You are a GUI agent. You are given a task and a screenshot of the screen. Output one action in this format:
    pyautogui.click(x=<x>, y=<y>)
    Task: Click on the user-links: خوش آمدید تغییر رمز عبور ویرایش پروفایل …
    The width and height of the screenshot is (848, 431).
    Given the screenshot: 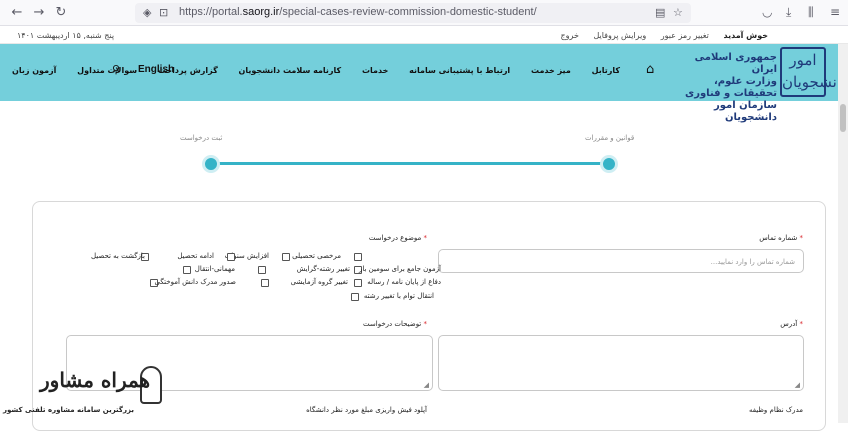 What is the action you would take?
    pyautogui.click(x=659, y=35)
    